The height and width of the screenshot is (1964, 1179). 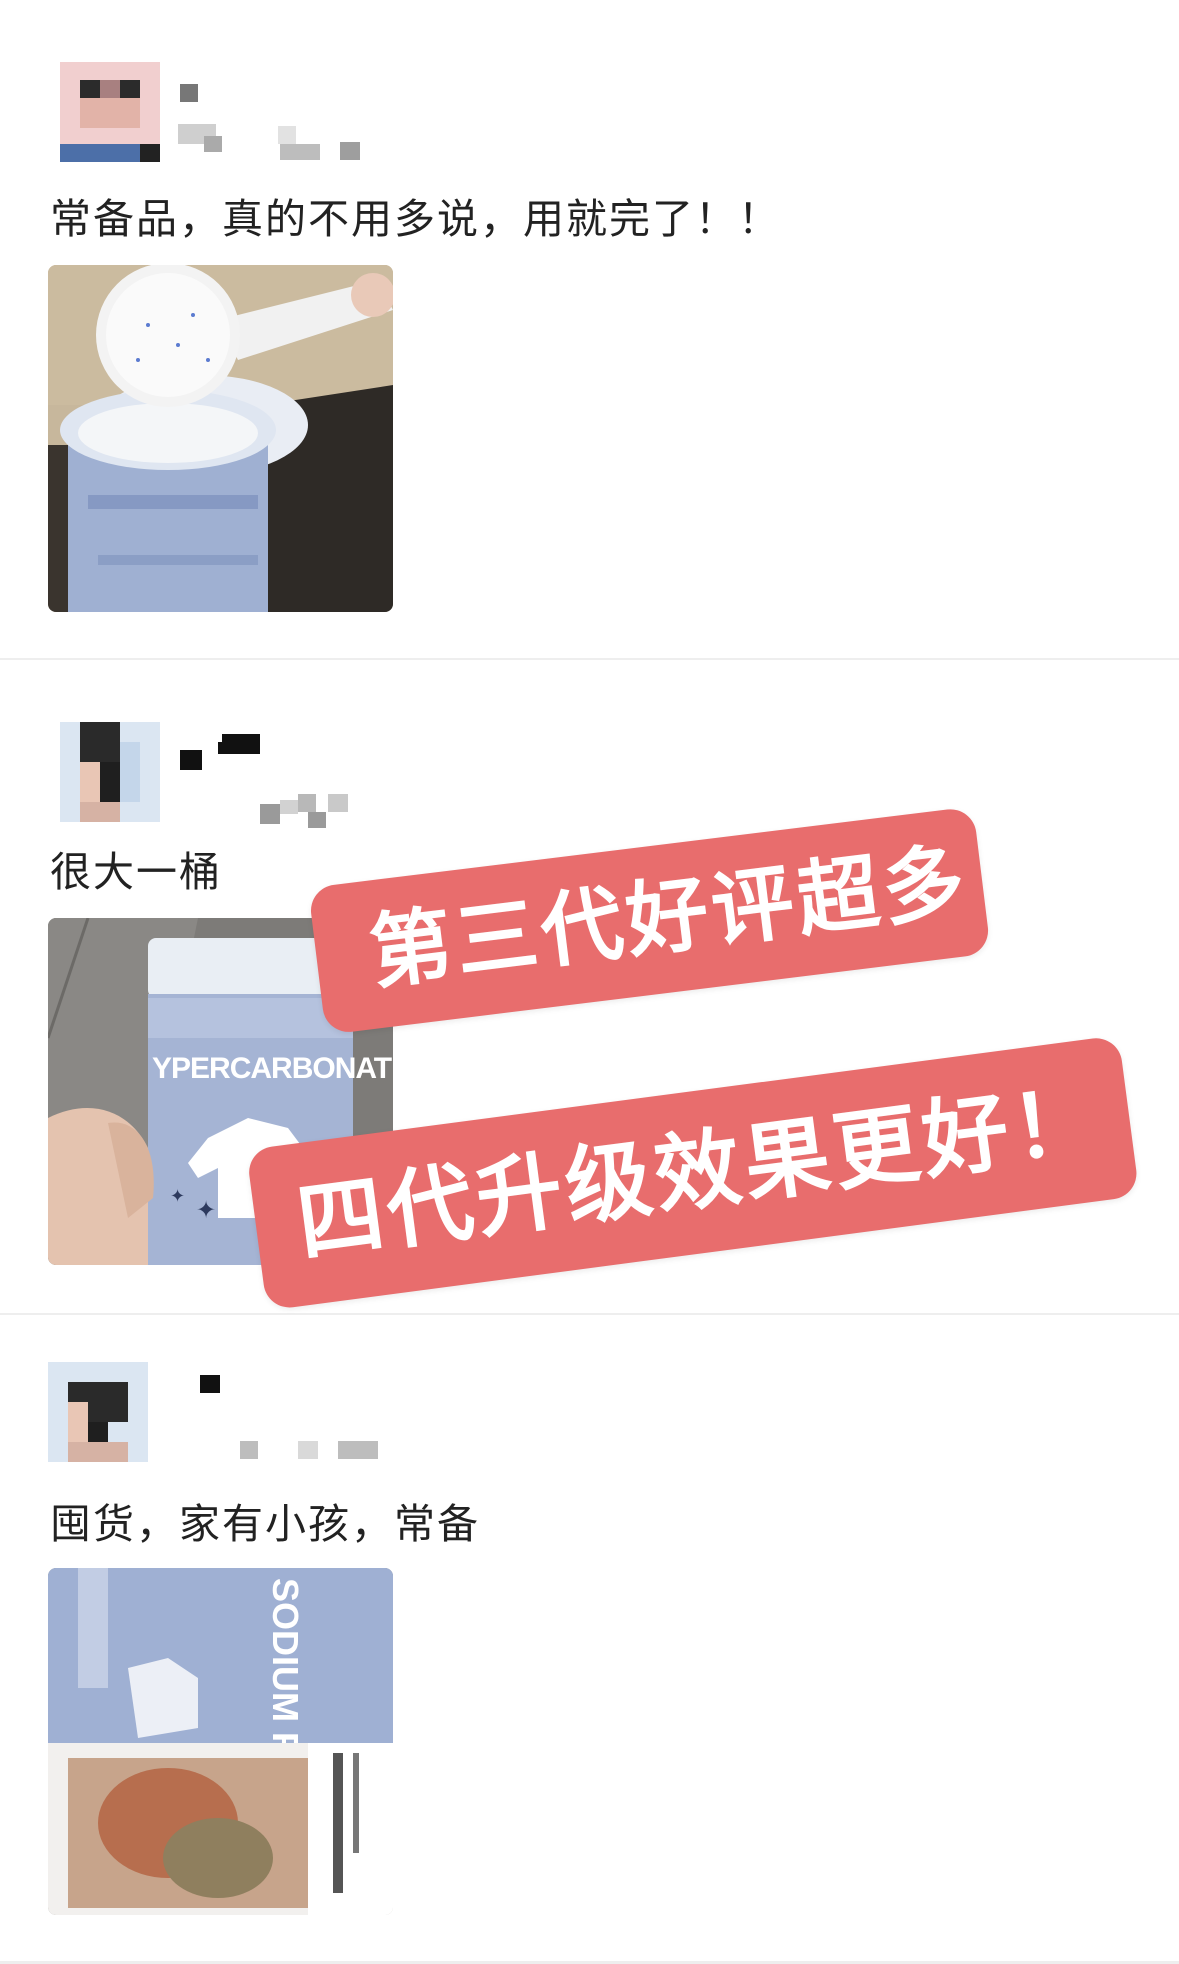 I want to click on review-photo, so click(x=220, y=438).